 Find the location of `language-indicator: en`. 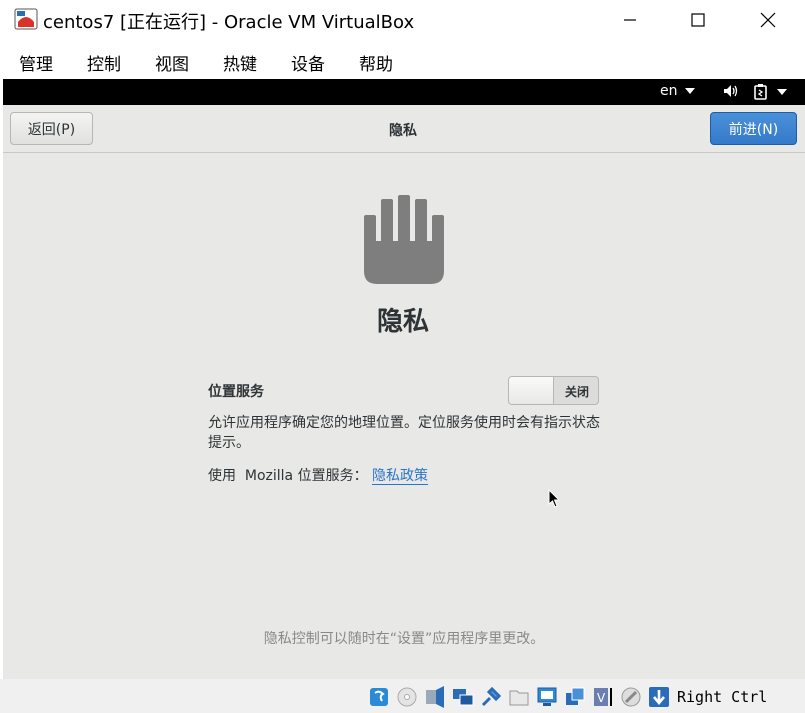

language-indicator: en is located at coordinates (677, 91).